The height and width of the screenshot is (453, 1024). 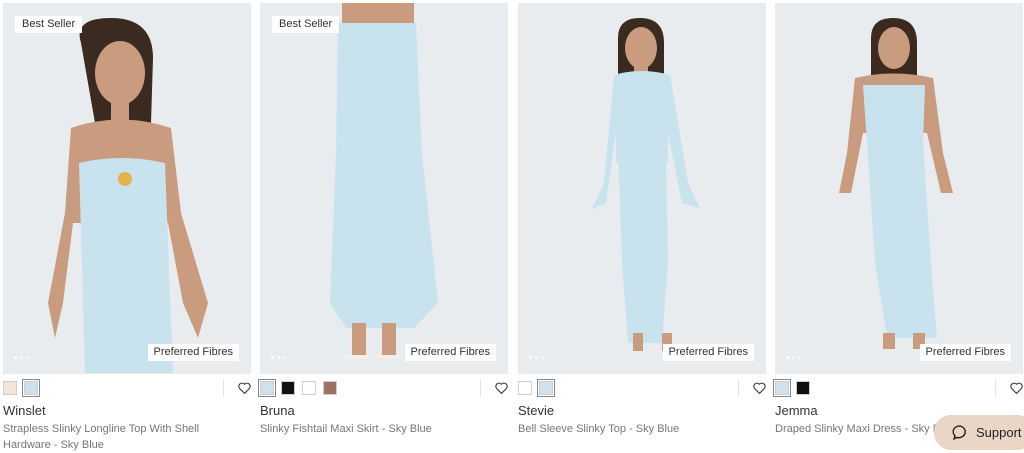 I want to click on support-label: Support, so click(x=999, y=432).